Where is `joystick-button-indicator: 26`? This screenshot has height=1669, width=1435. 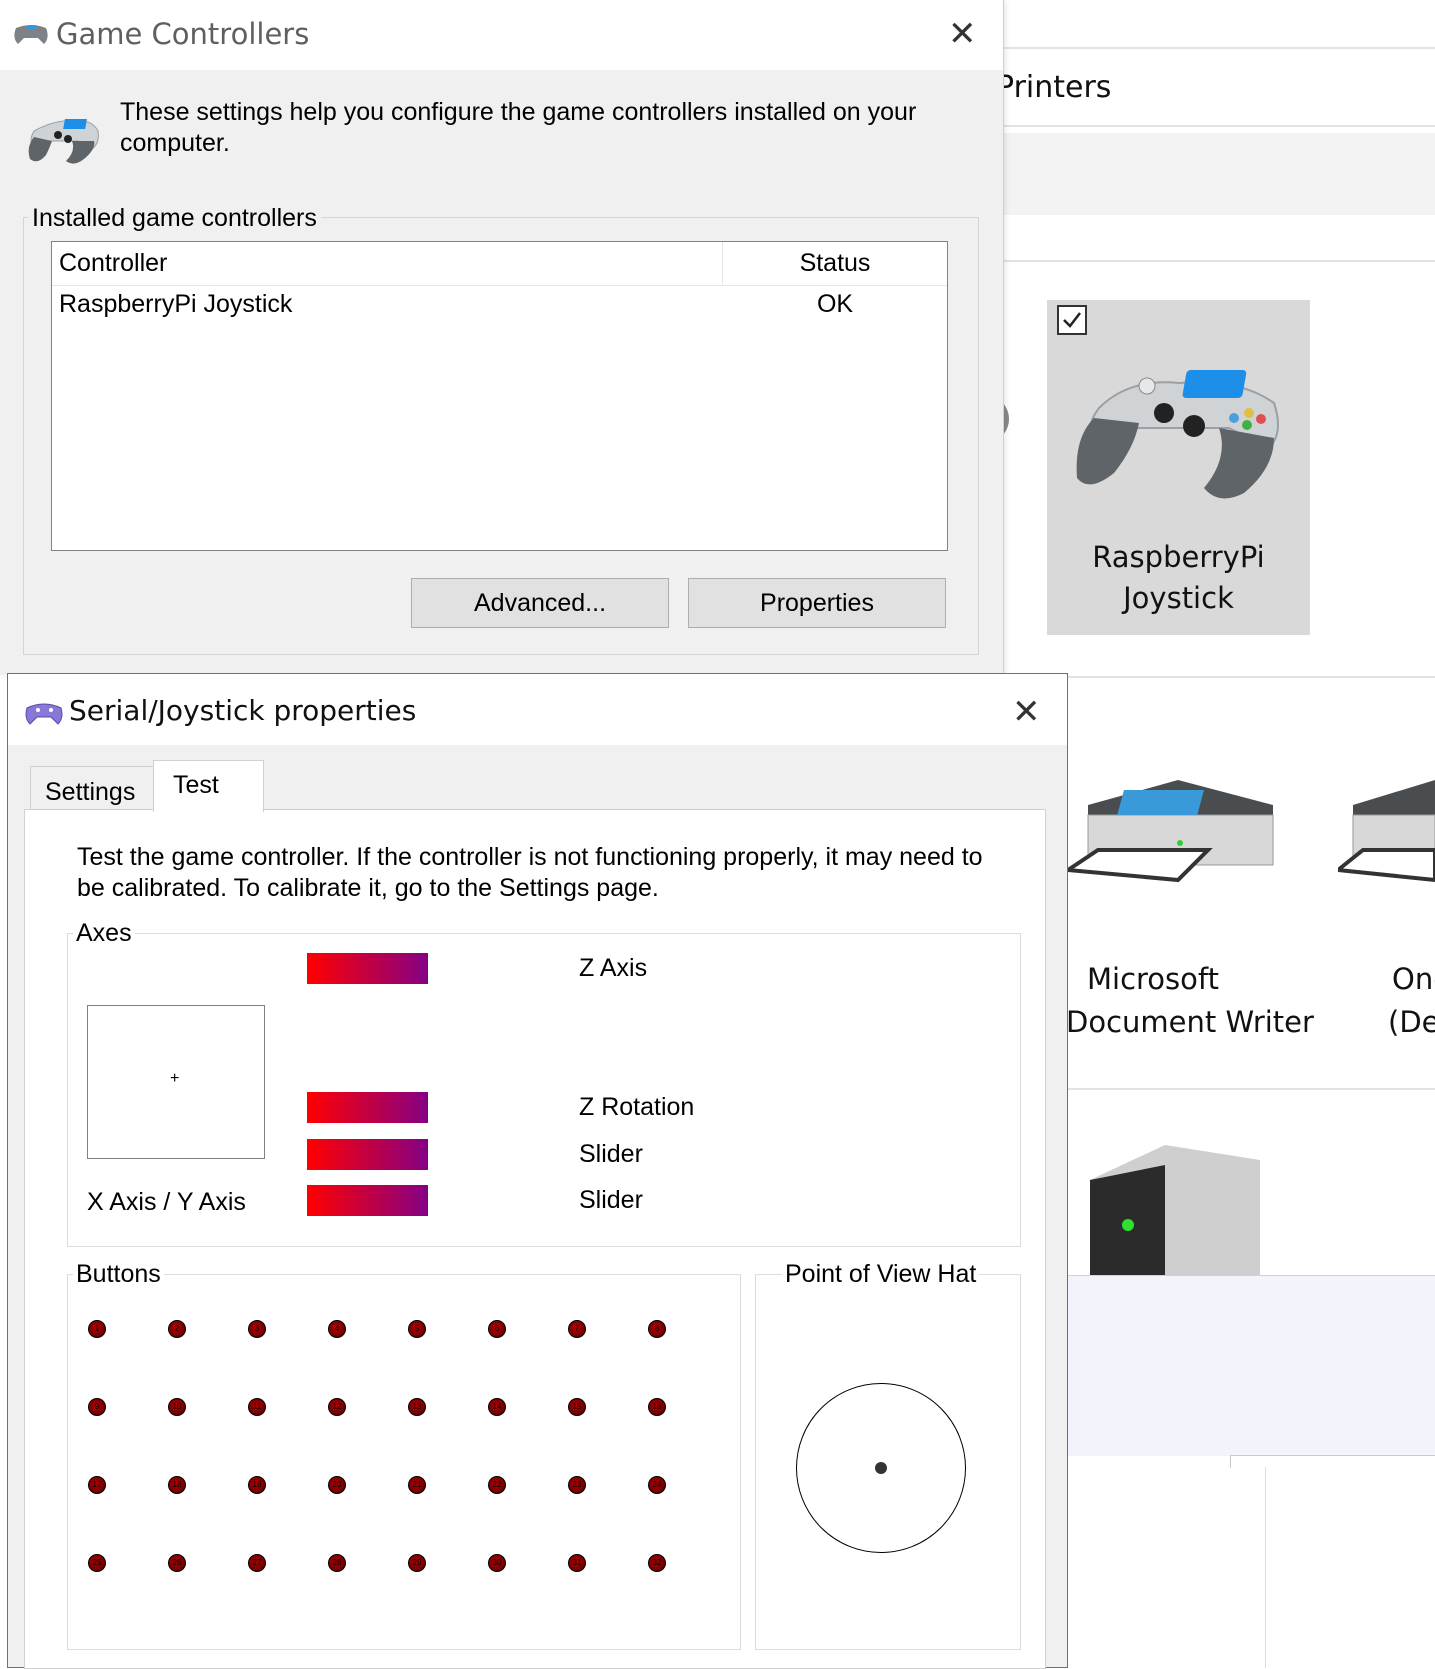 joystick-button-indicator: 26 is located at coordinates (177, 1563).